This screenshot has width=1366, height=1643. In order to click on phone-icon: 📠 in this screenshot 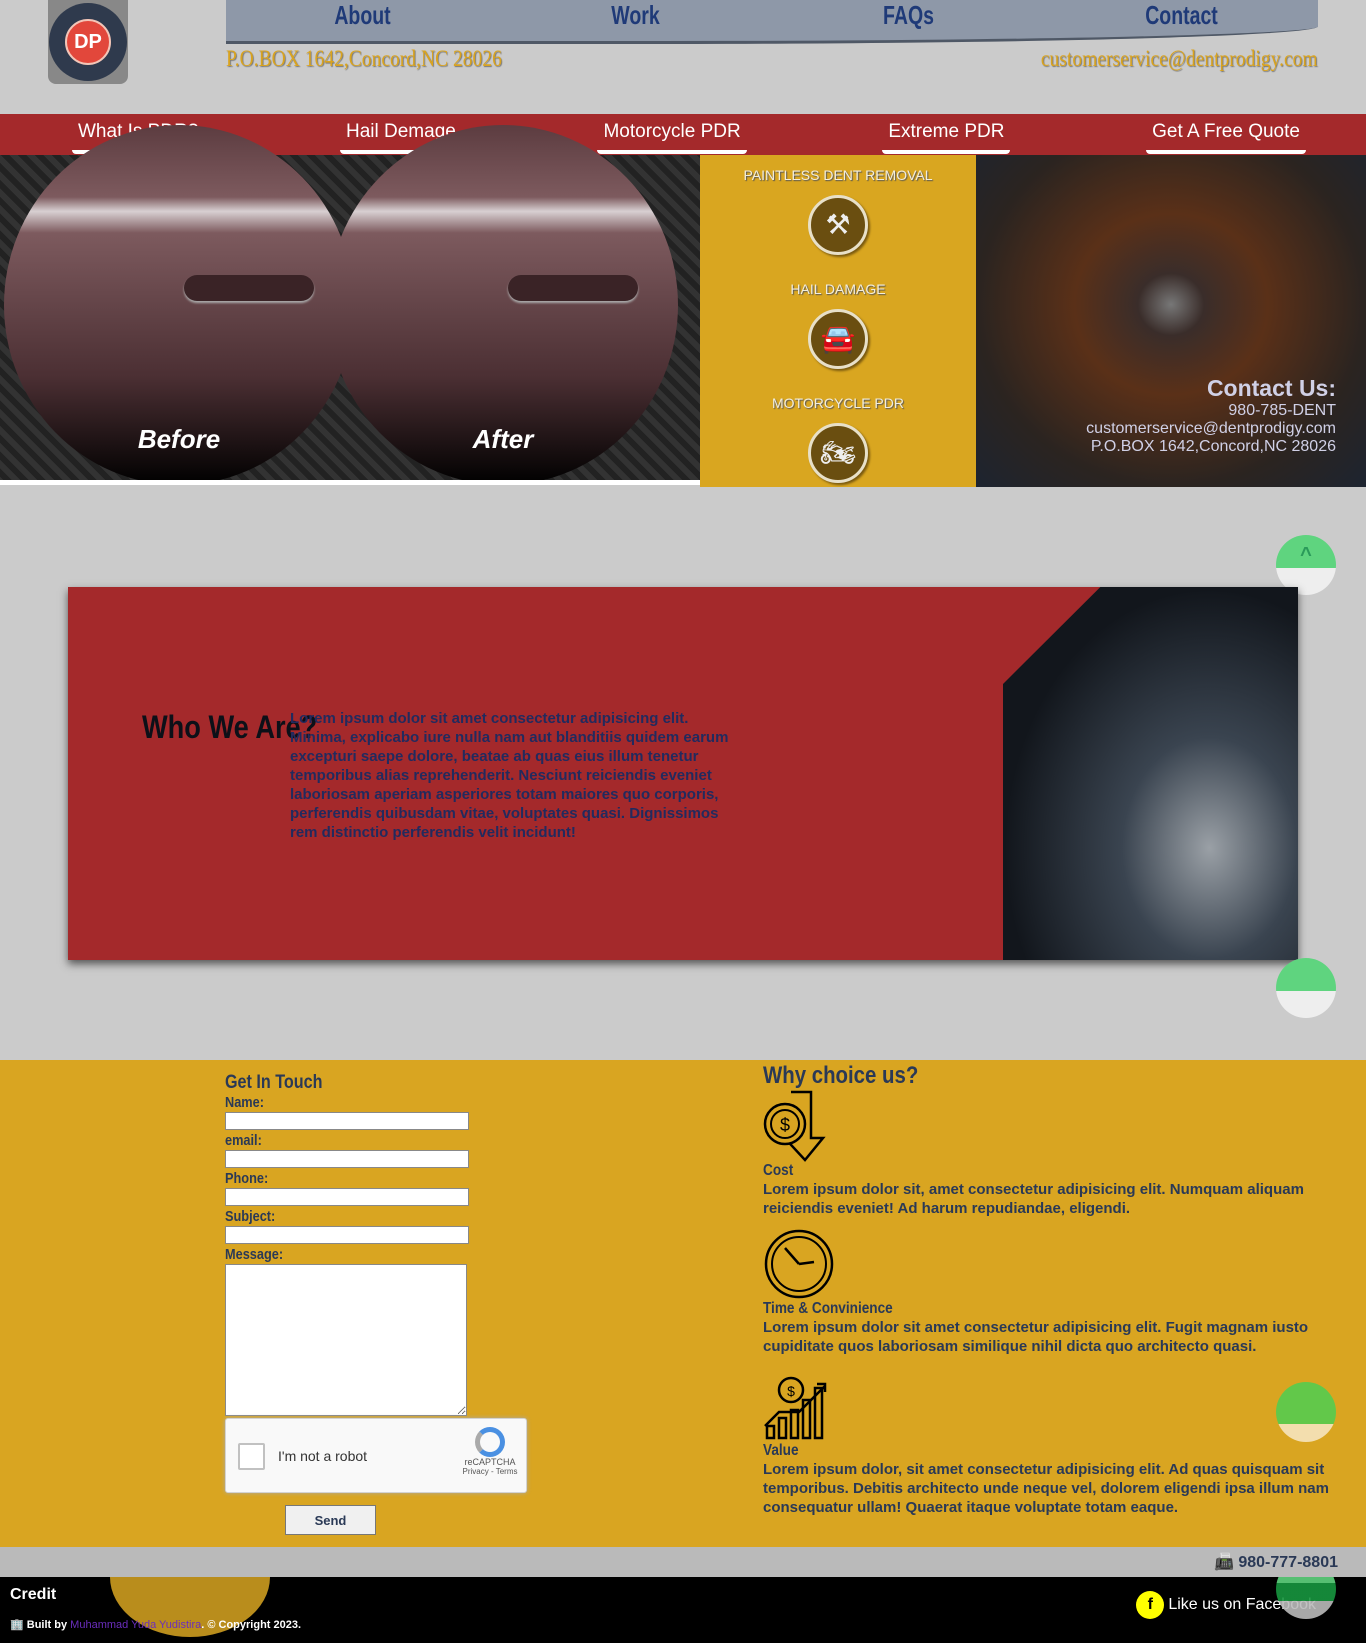, I will do `click(1223, 1562)`.